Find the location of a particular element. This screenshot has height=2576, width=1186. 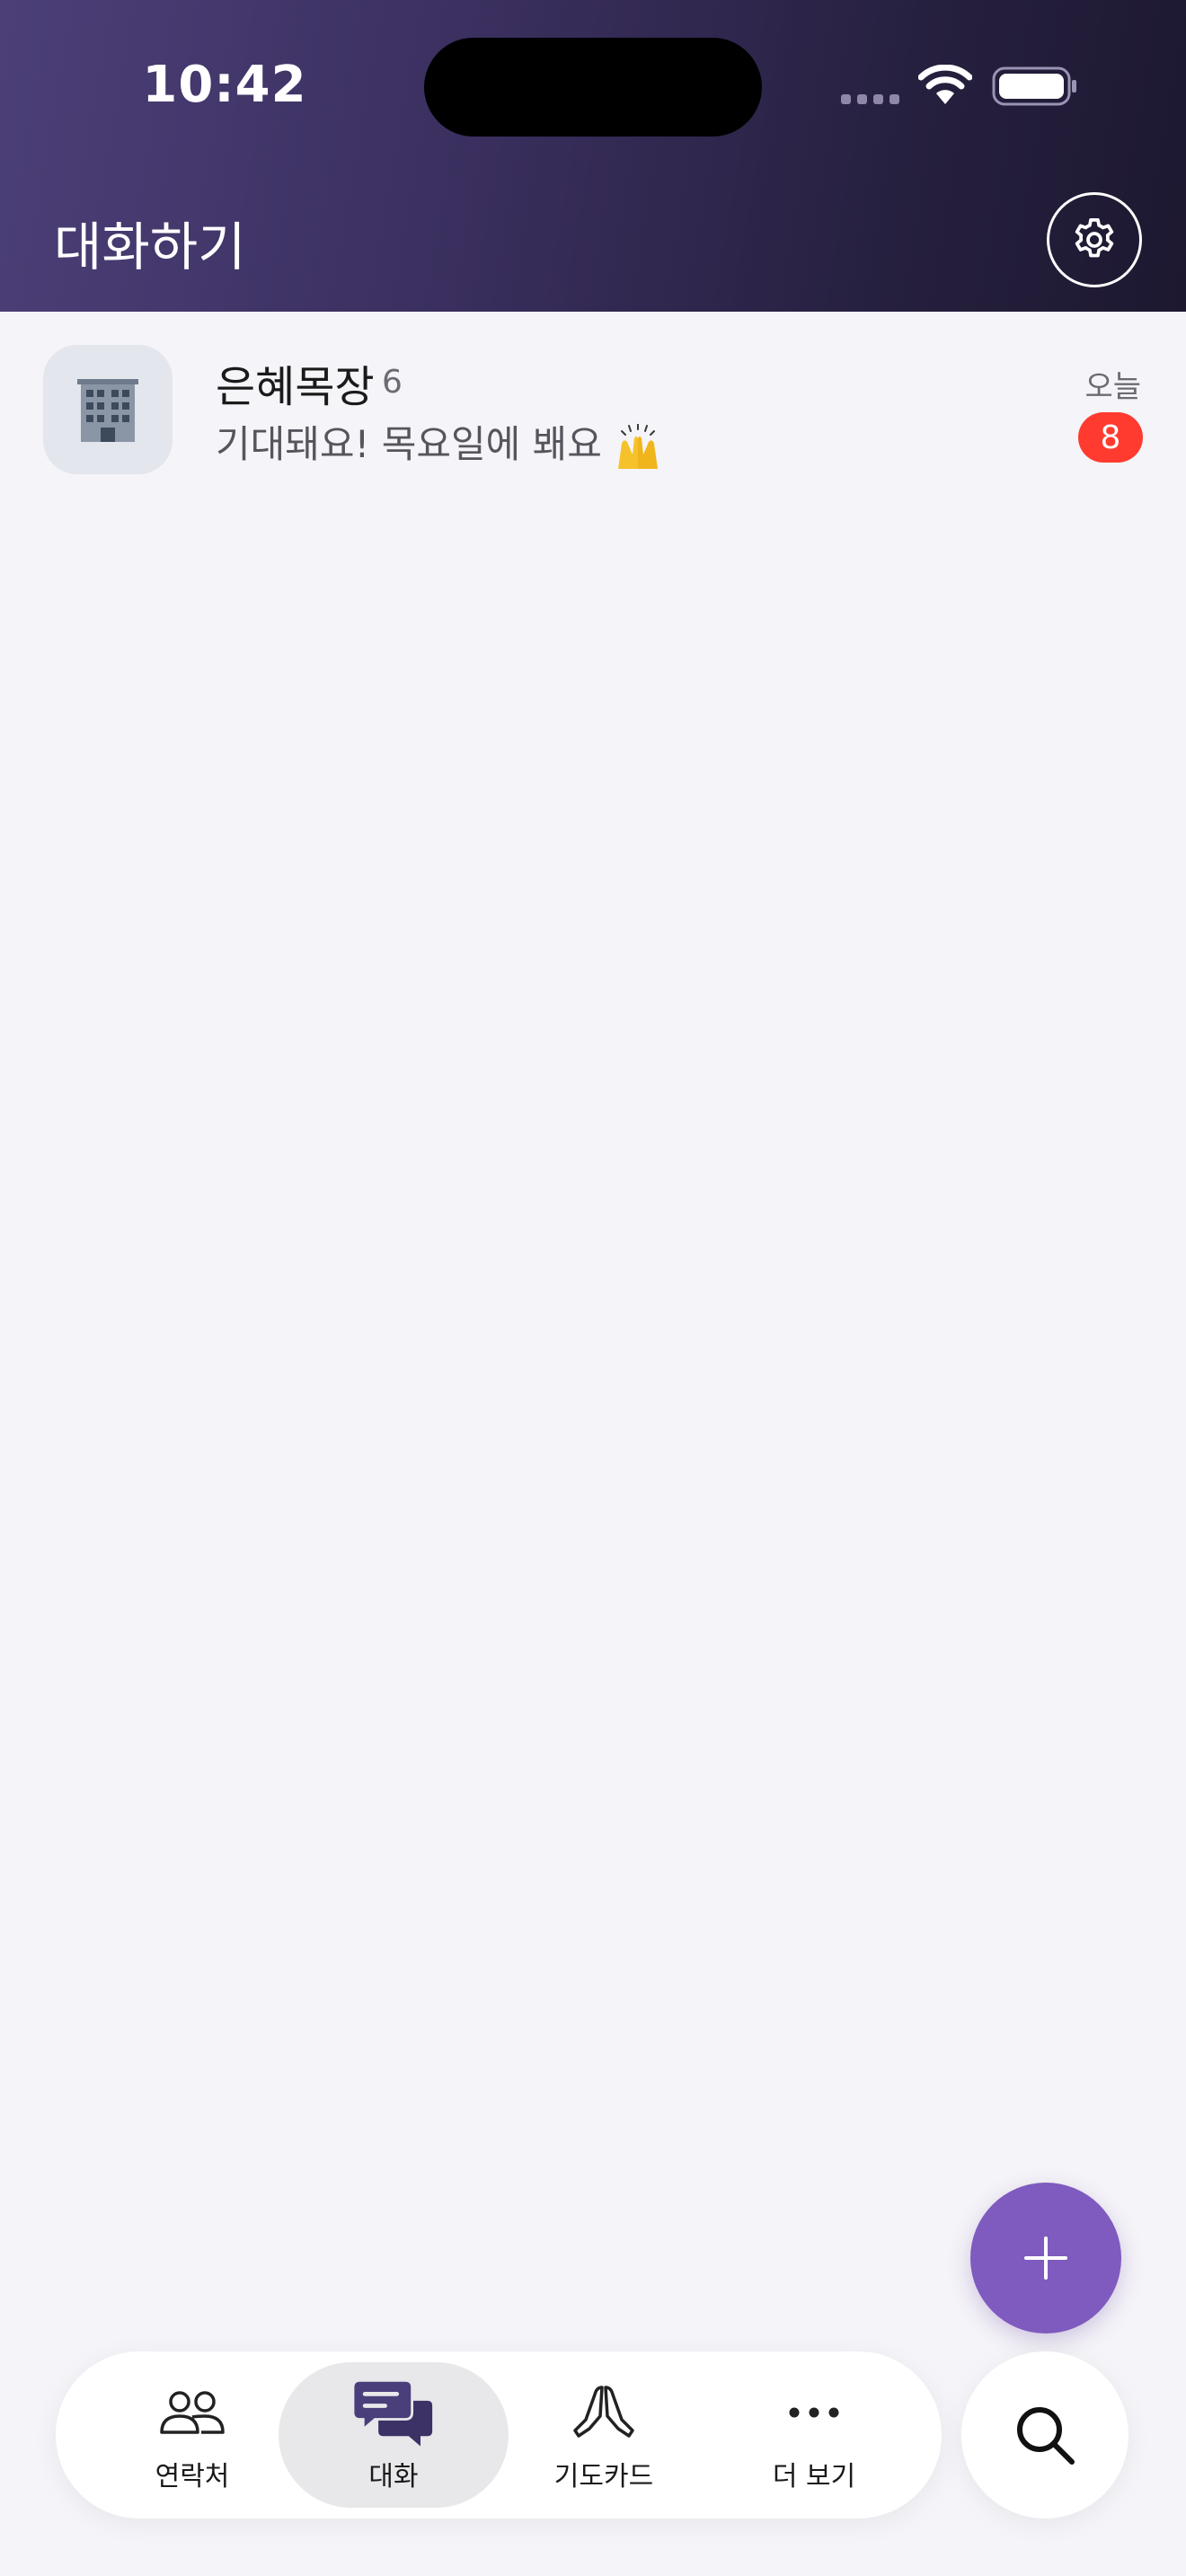

new-chat-button is located at coordinates (1045, 2258).